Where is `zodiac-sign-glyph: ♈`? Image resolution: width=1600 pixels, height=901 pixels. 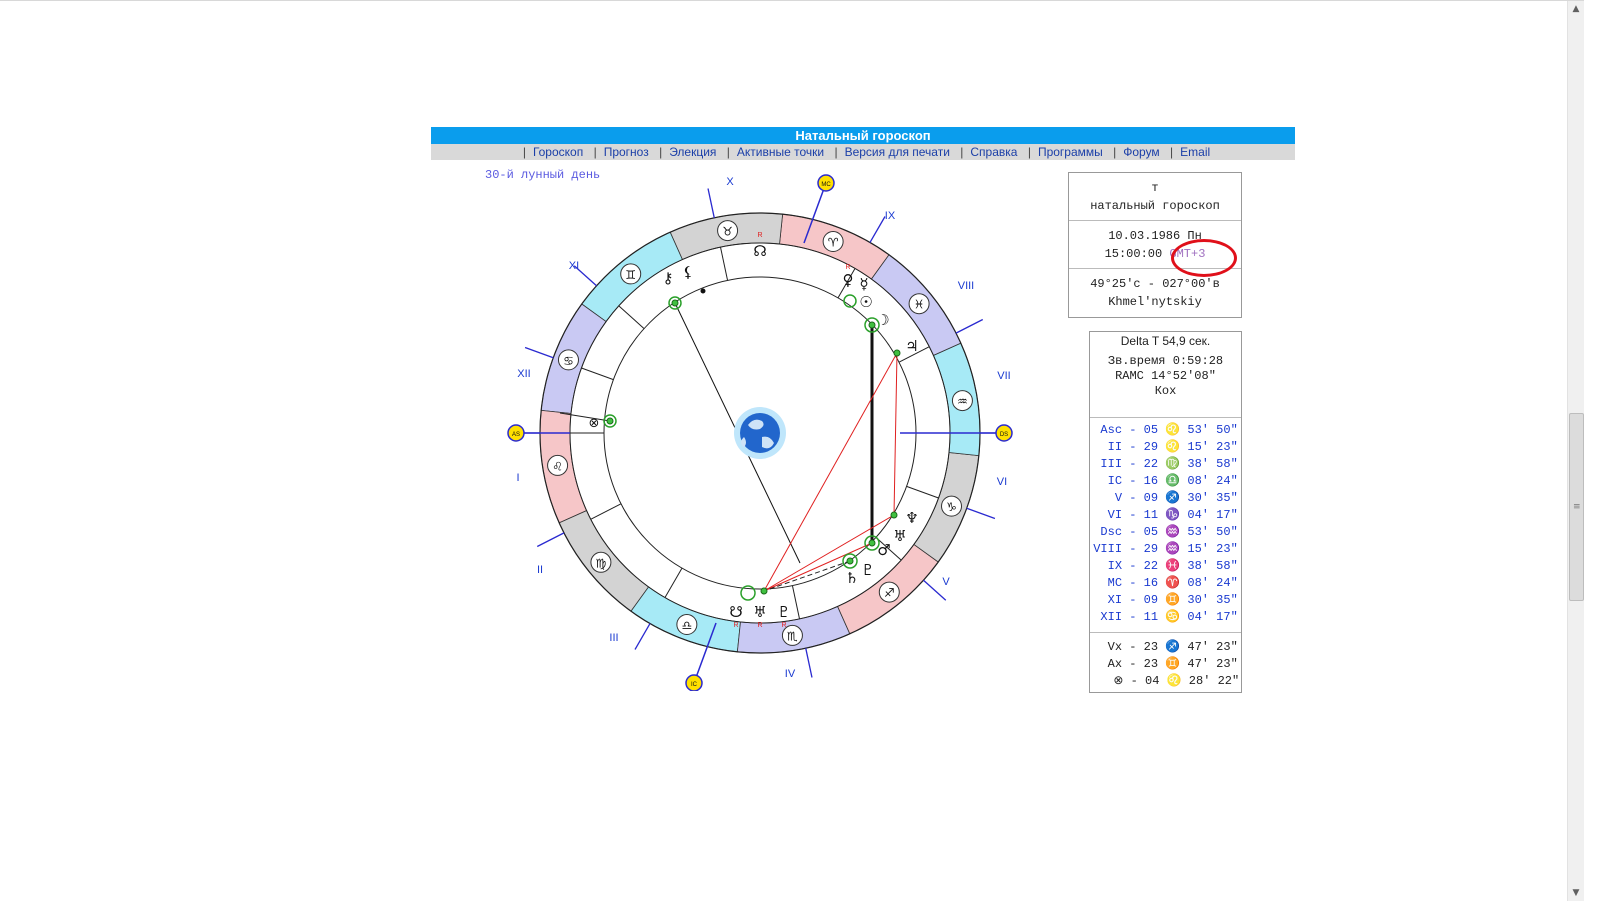 zodiac-sign-glyph: ♈ is located at coordinates (833, 242).